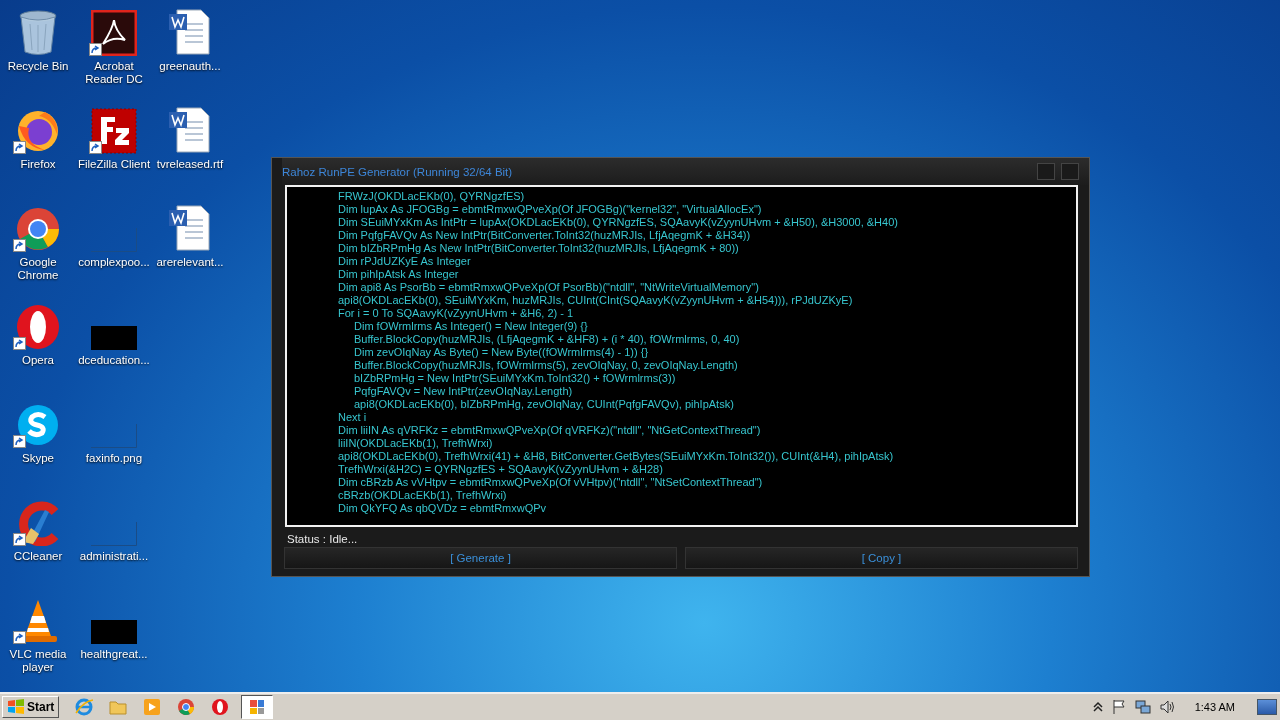 Image resolution: width=1280 pixels, height=720 pixels. Describe the element at coordinates (114, 164) in the screenshot. I see `desktop-icon-label: FileZilla Client` at that location.